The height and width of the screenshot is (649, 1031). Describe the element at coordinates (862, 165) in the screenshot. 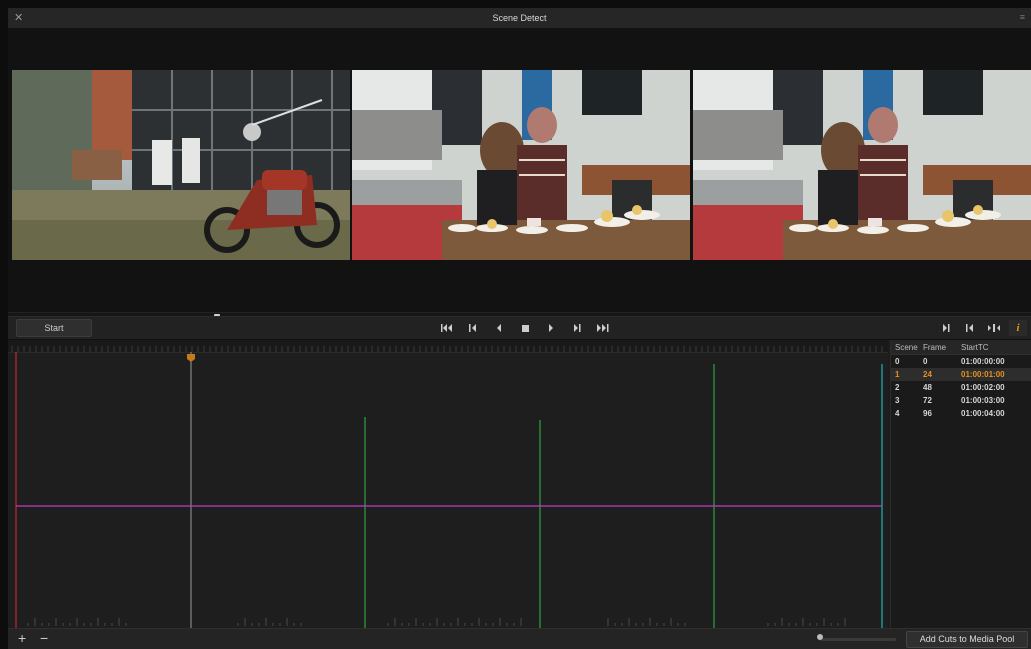

I see `thumbnail-cafe-b` at that location.